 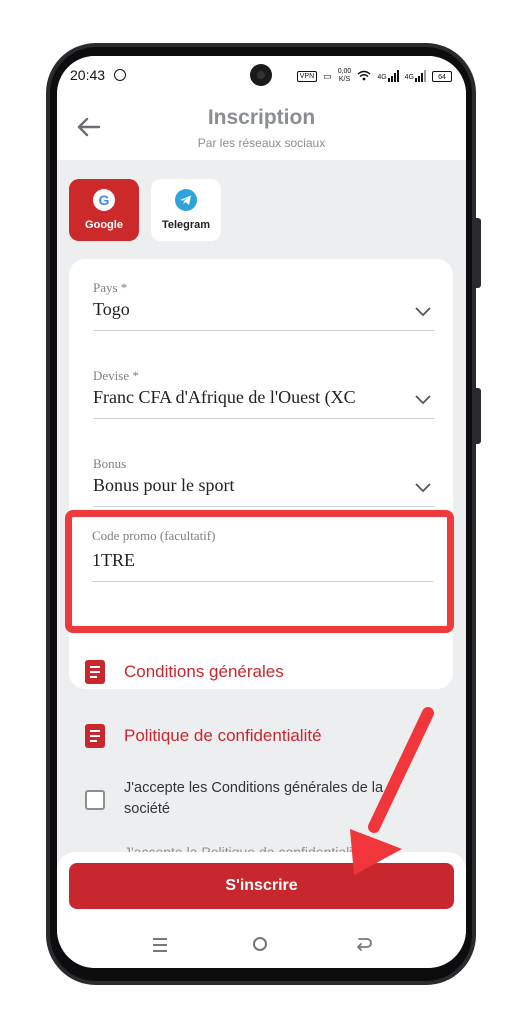 I want to click on vpn-badge: VPN, so click(x=307, y=76).